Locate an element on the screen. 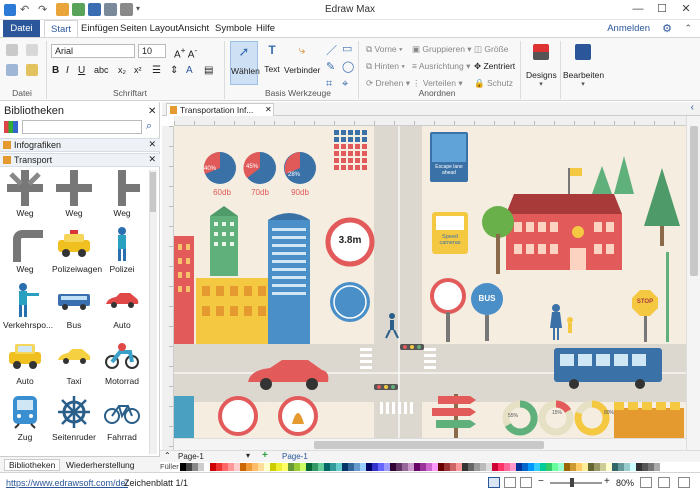 This screenshot has width=700, height=493. strikethrough-icon: abc is located at coordinates (101, 70).